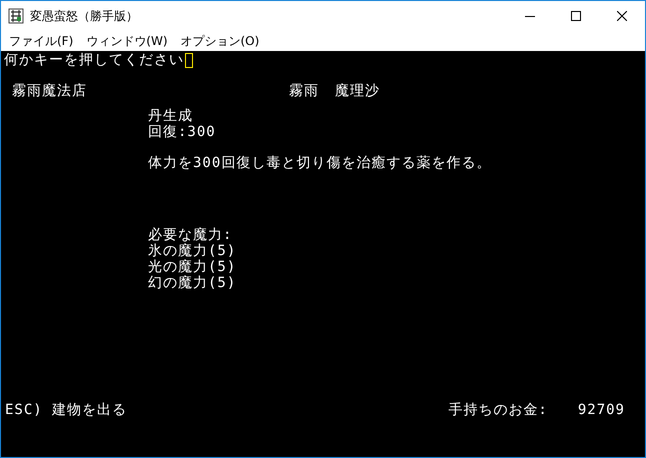  I want to click on exit-hint: ESC) 建物を出る, so click(66, 410).